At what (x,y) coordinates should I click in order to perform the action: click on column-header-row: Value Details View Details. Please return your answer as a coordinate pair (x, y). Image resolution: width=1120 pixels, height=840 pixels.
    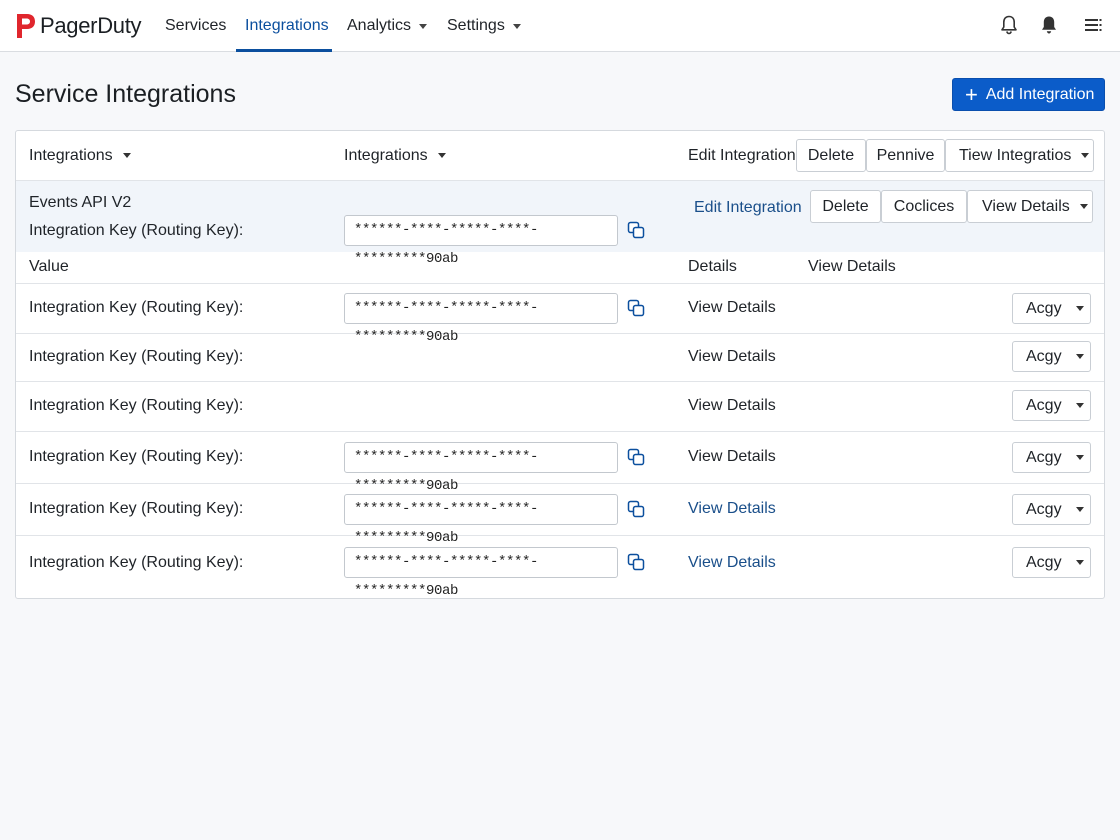
    Looking at the image, I should click on (560, 268).